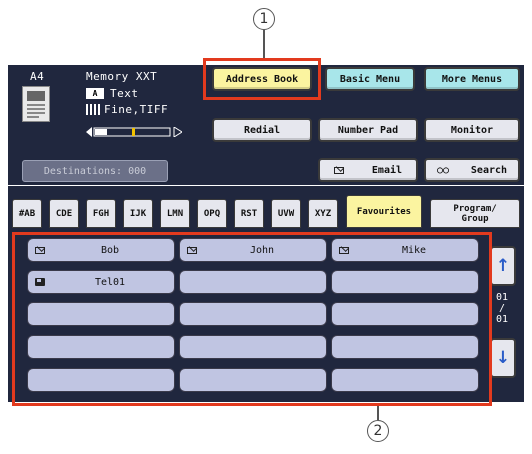 The image size is (532, 454). Describe the element at coordinates (124, 93) in the screenshot. I see `text-mode-label: Text` at that location.